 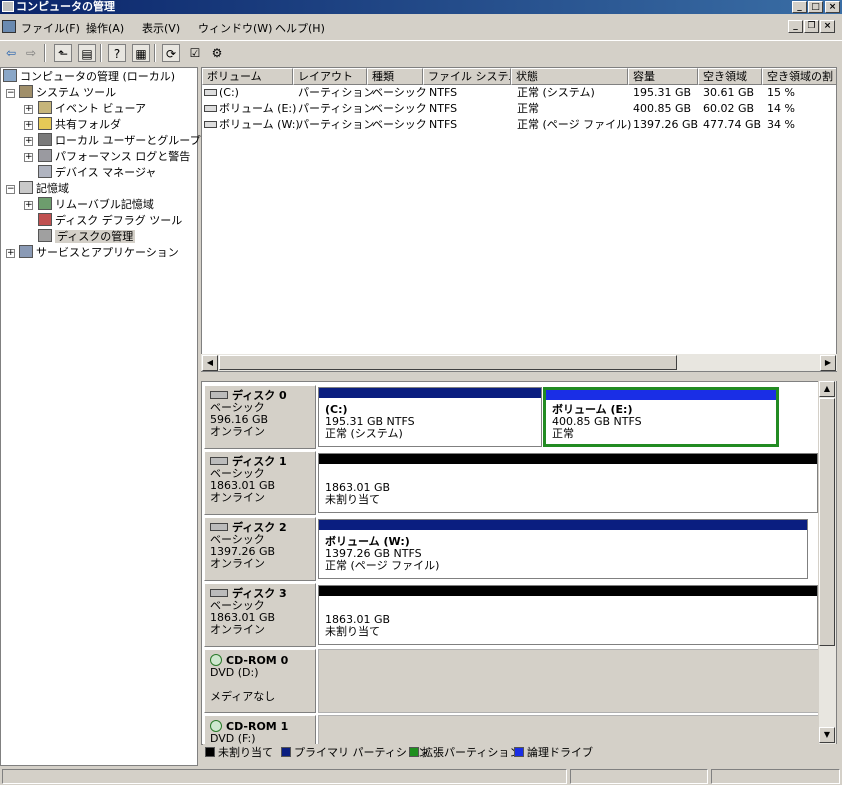 What do you see at coordinates (663, 76) in the screenshot?
I see `column-header-capacity: 容量` at bounding box center [663, 76].